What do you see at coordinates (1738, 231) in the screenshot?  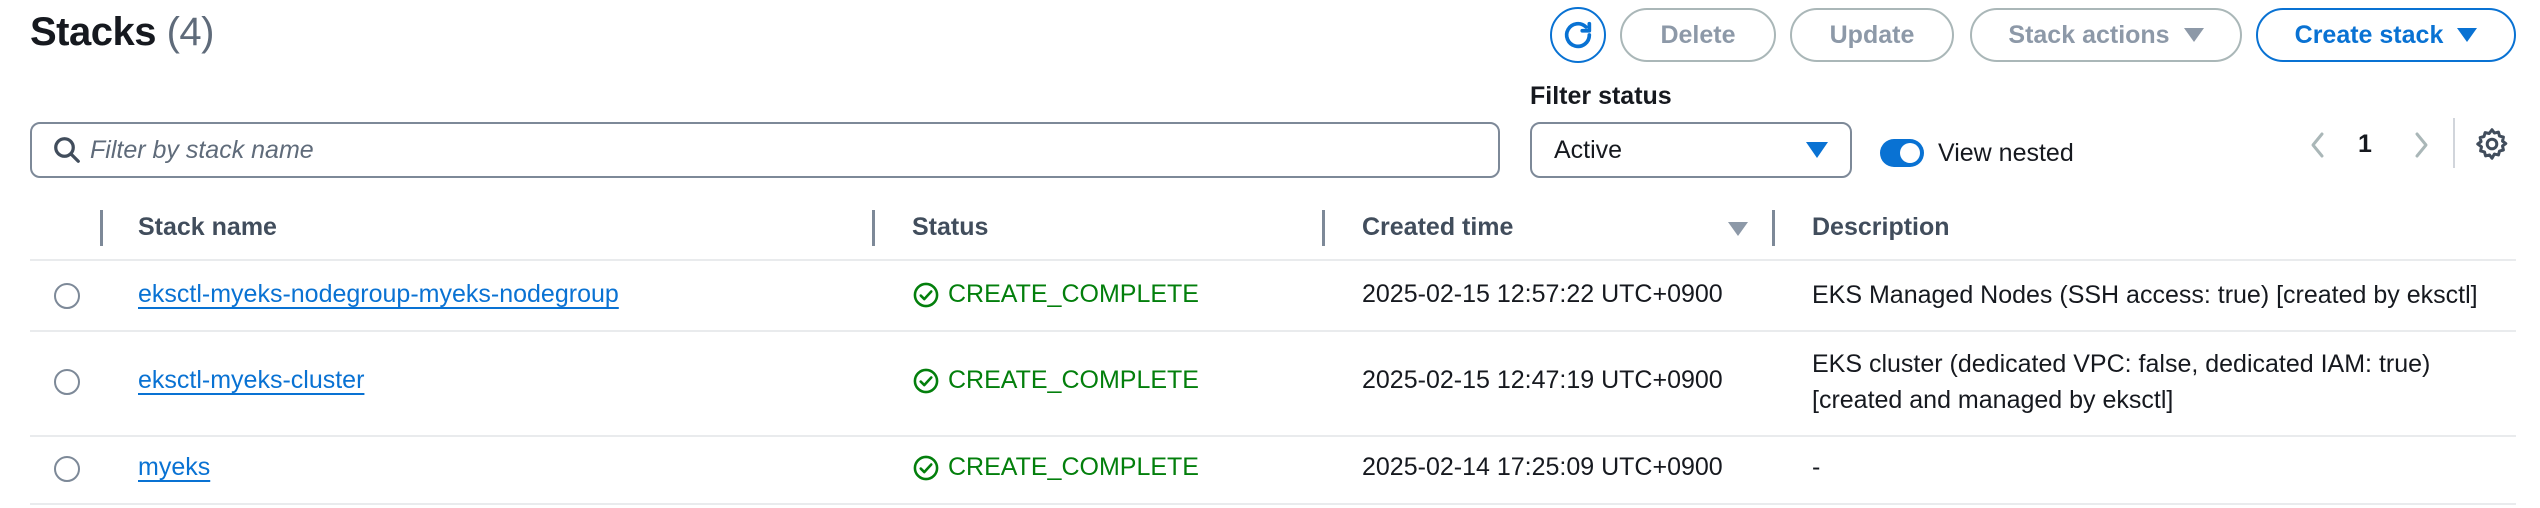 I see `sort-descending-icon` at bounding box center [1738, 231].